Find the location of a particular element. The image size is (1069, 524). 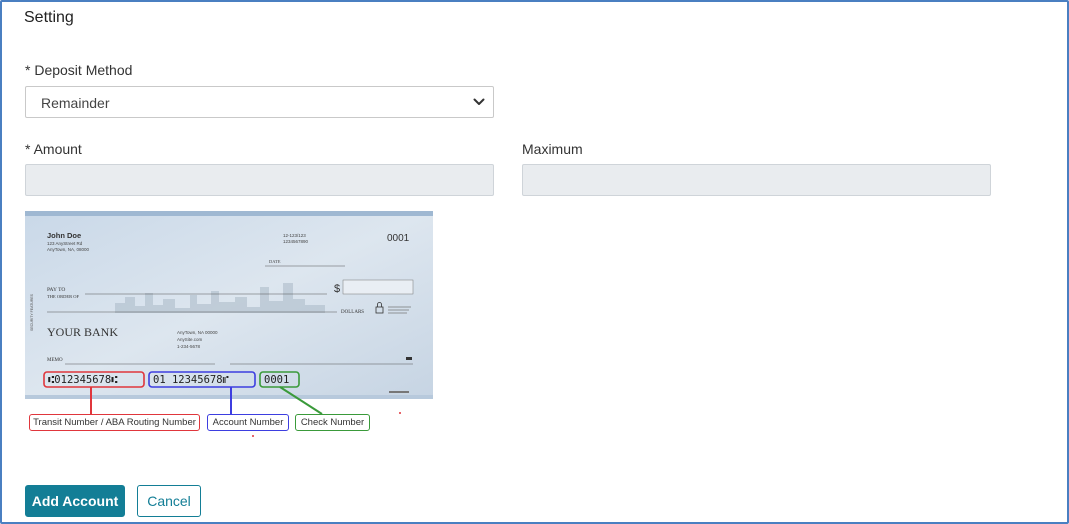

callout-connectors is located at coordinates (245, 411).